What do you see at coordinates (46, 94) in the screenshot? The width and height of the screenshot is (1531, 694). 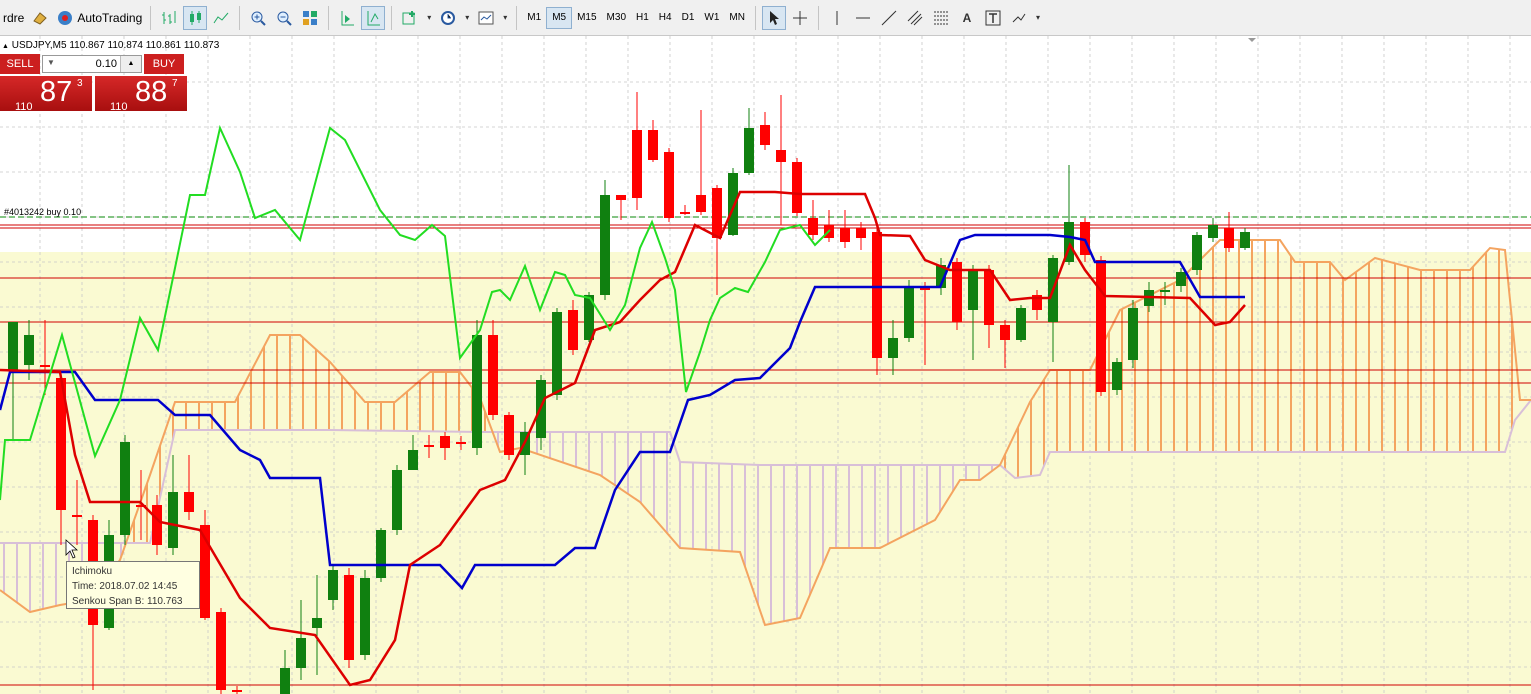 I see `sell-button: 110 87 3` at bounding box center [46, 94].